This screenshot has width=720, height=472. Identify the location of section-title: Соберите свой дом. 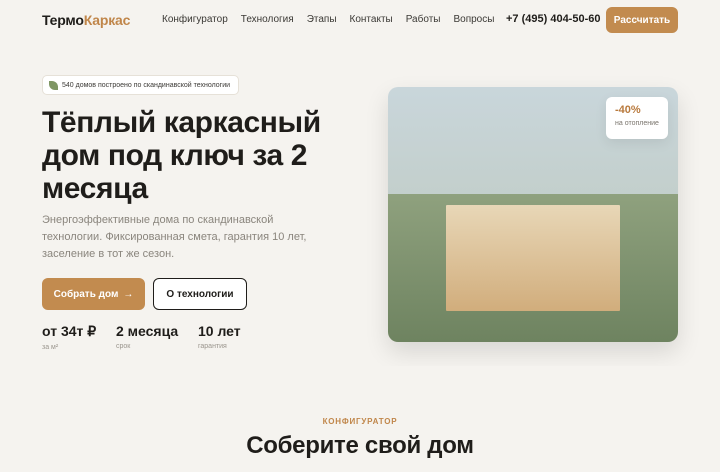
(360, 445).